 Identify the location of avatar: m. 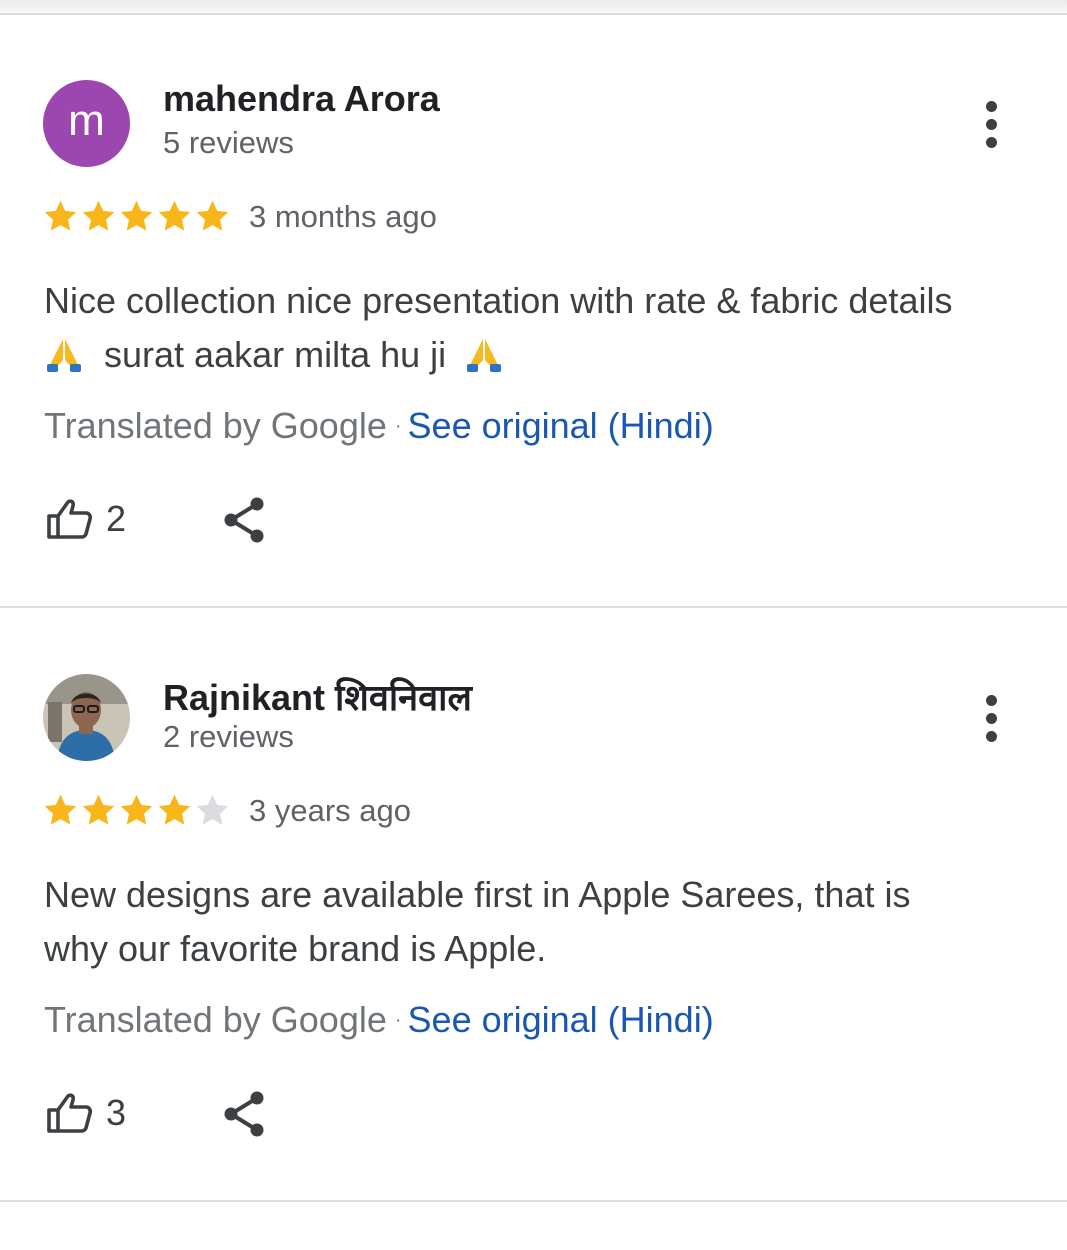
(86, 123).